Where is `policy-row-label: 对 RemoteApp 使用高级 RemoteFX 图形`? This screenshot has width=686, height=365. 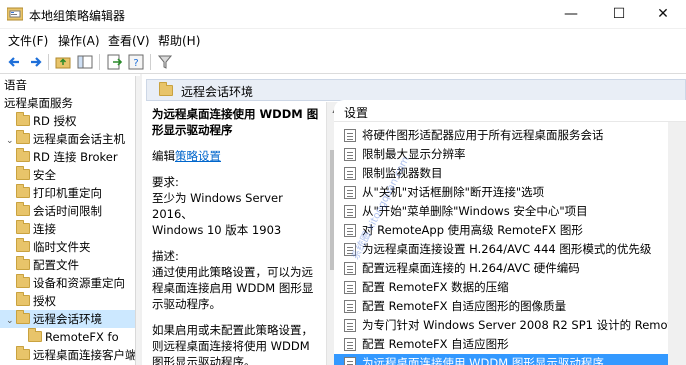 policy-row-label: 对 RemoteApp 使用高级 RemoteFX 图形 is located at coordinates (472, 230).